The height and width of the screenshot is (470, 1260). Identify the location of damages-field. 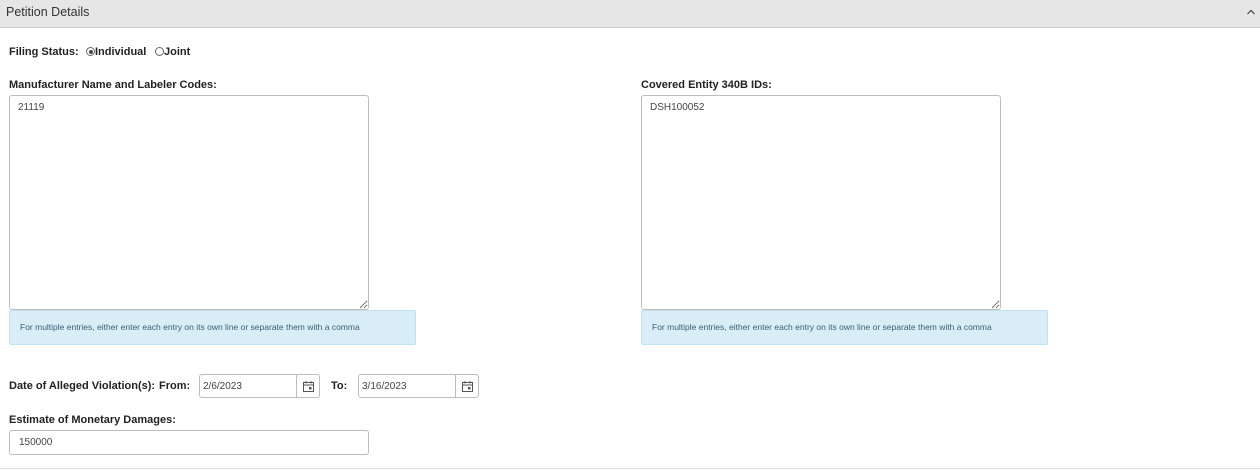
(189, 442).